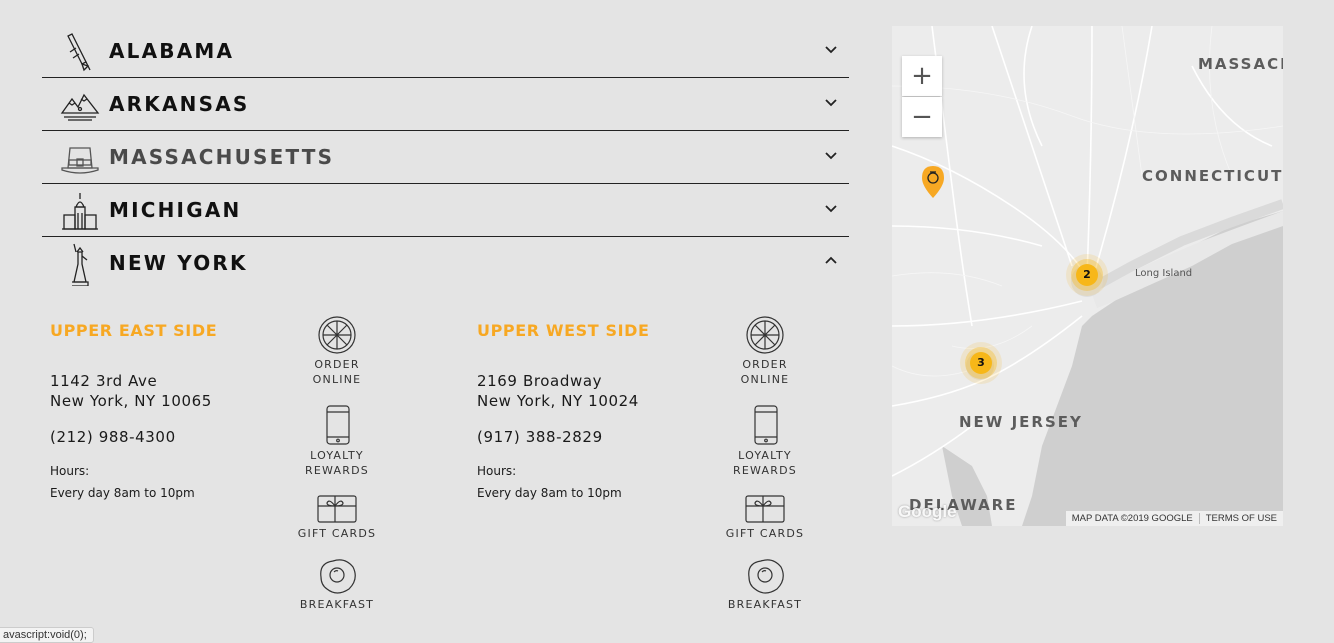 This screenshot has height=643, width=1334. What do you see at coordinates (178, 263) in the screenshot?
I see `state-label: NEW YORK` at bounding box center [178, 263].